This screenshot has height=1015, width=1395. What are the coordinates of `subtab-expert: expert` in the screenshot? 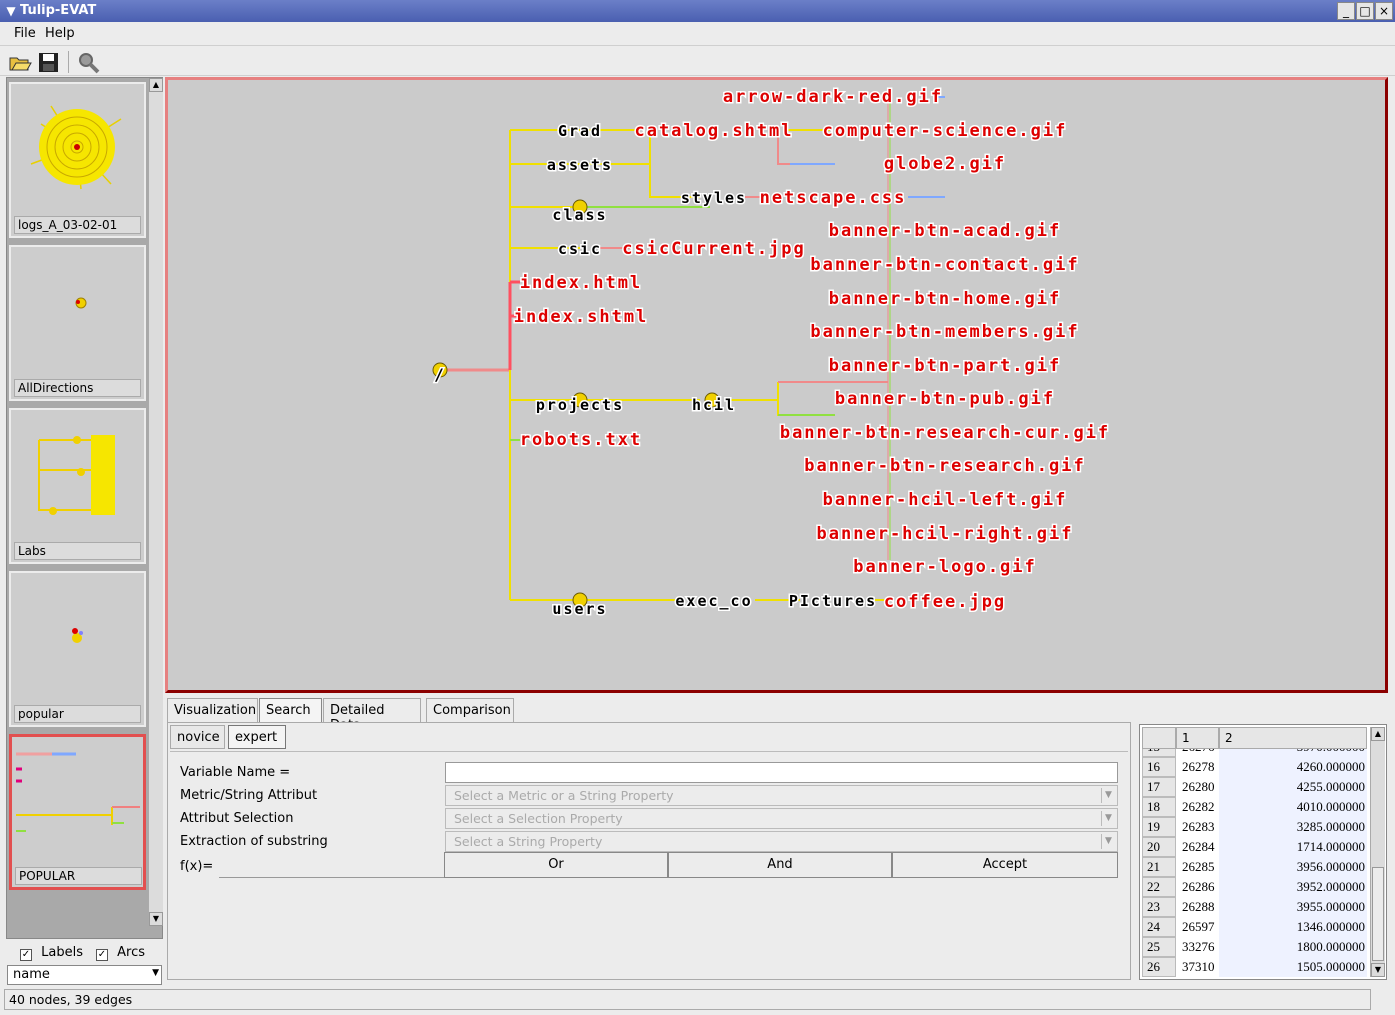 It's located at (257, 737).